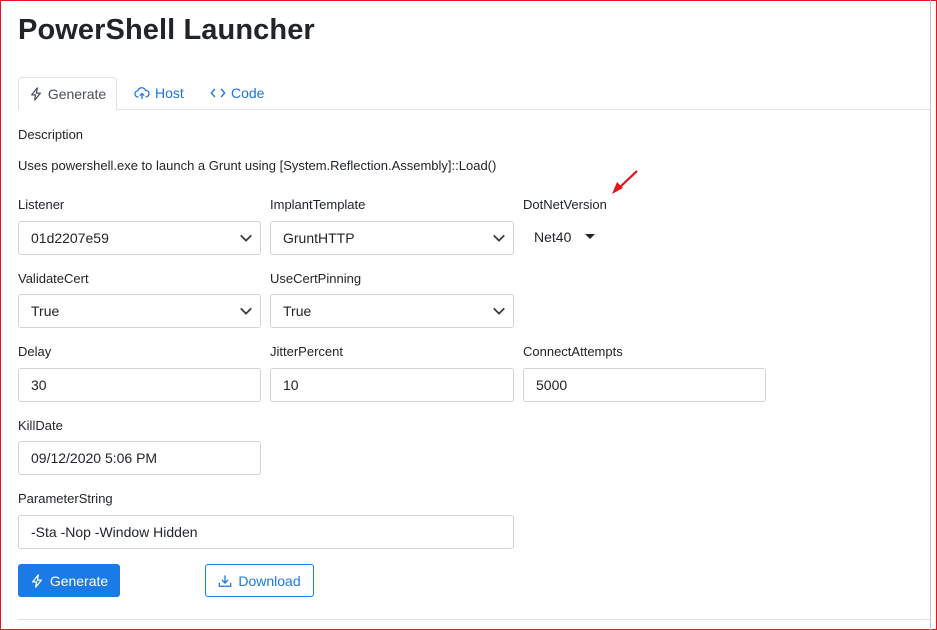  Describe the element at coordinates (40, 425) in the screenshot. I see `kill-date-label: KillDate` at that location.